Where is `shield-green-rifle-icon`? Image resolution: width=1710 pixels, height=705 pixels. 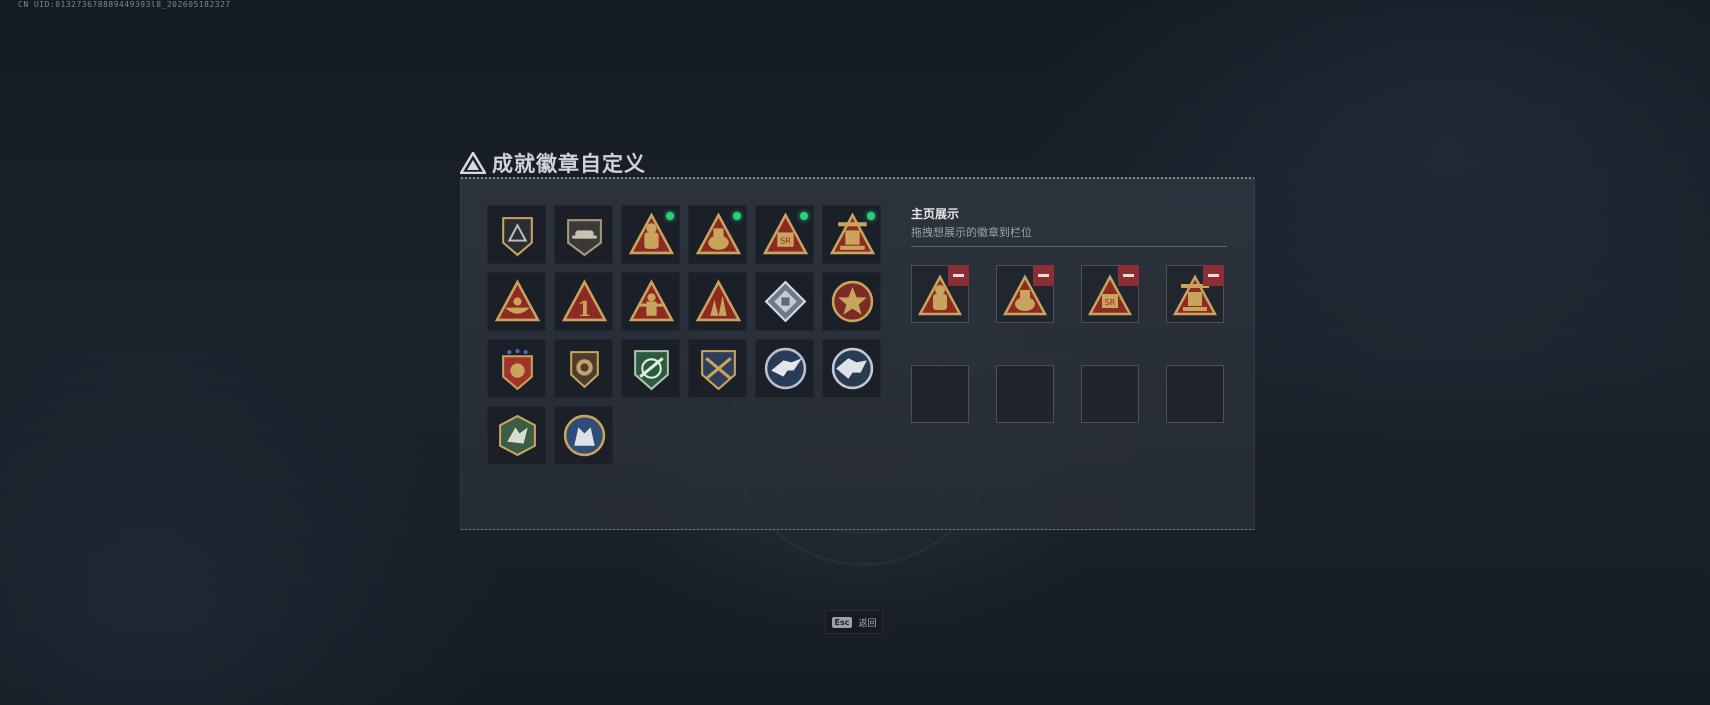 shield-green-rifle-icon is located at coordinates (651, 370).